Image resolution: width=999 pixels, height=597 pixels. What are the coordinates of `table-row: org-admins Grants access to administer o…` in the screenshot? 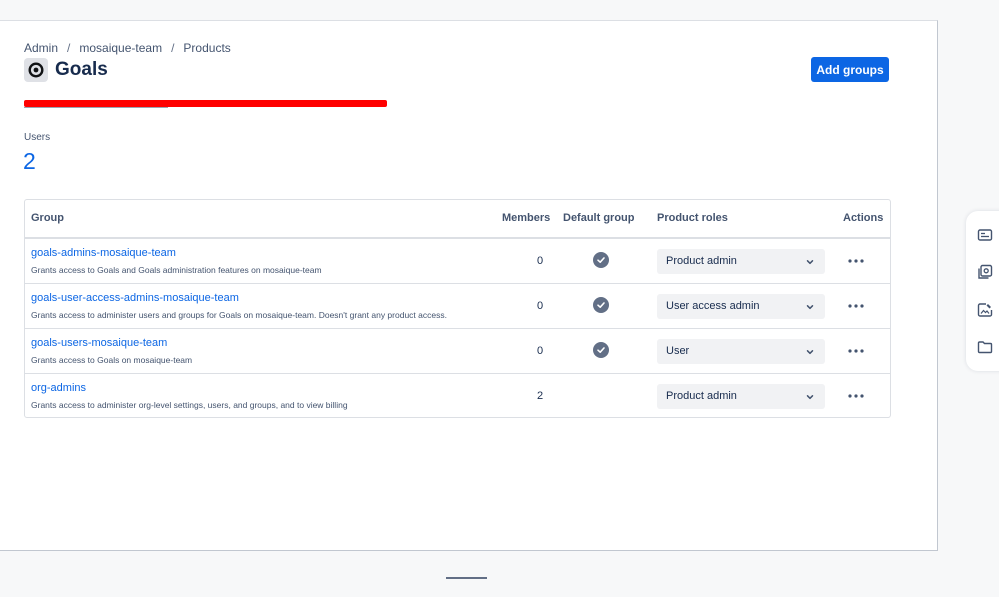 It's located at (457, 396).